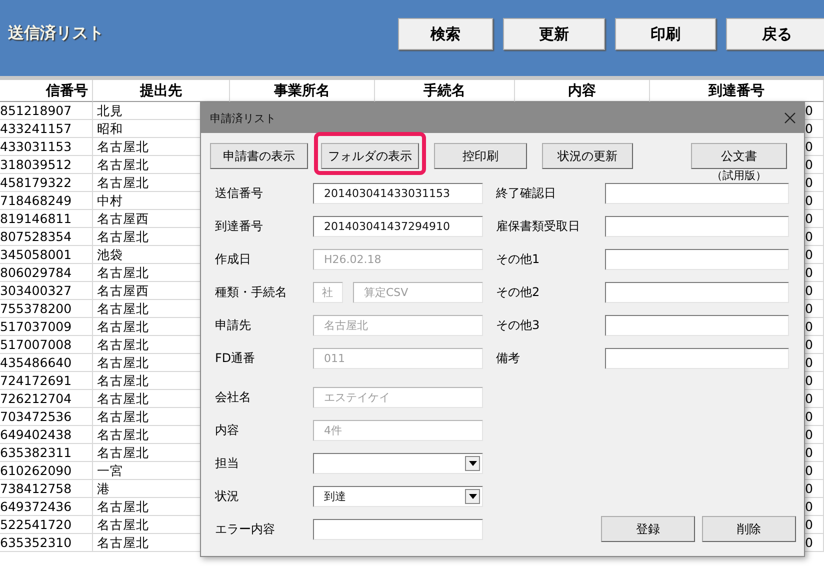 The height and width of the screenshot is (566, 824). I want to click on field-label: 雇保書類受取日, so click(538, 226).